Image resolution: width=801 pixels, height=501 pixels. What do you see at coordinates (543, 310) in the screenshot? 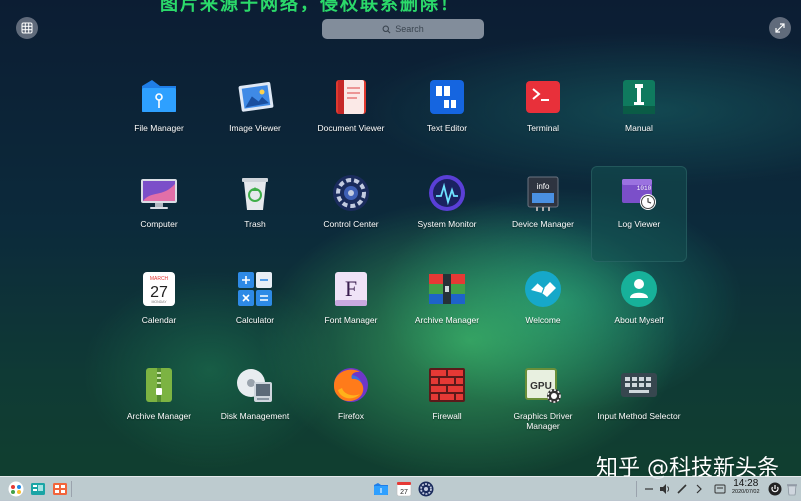
I see `app-welcome: Welcome` at bounding box center [543, 310].